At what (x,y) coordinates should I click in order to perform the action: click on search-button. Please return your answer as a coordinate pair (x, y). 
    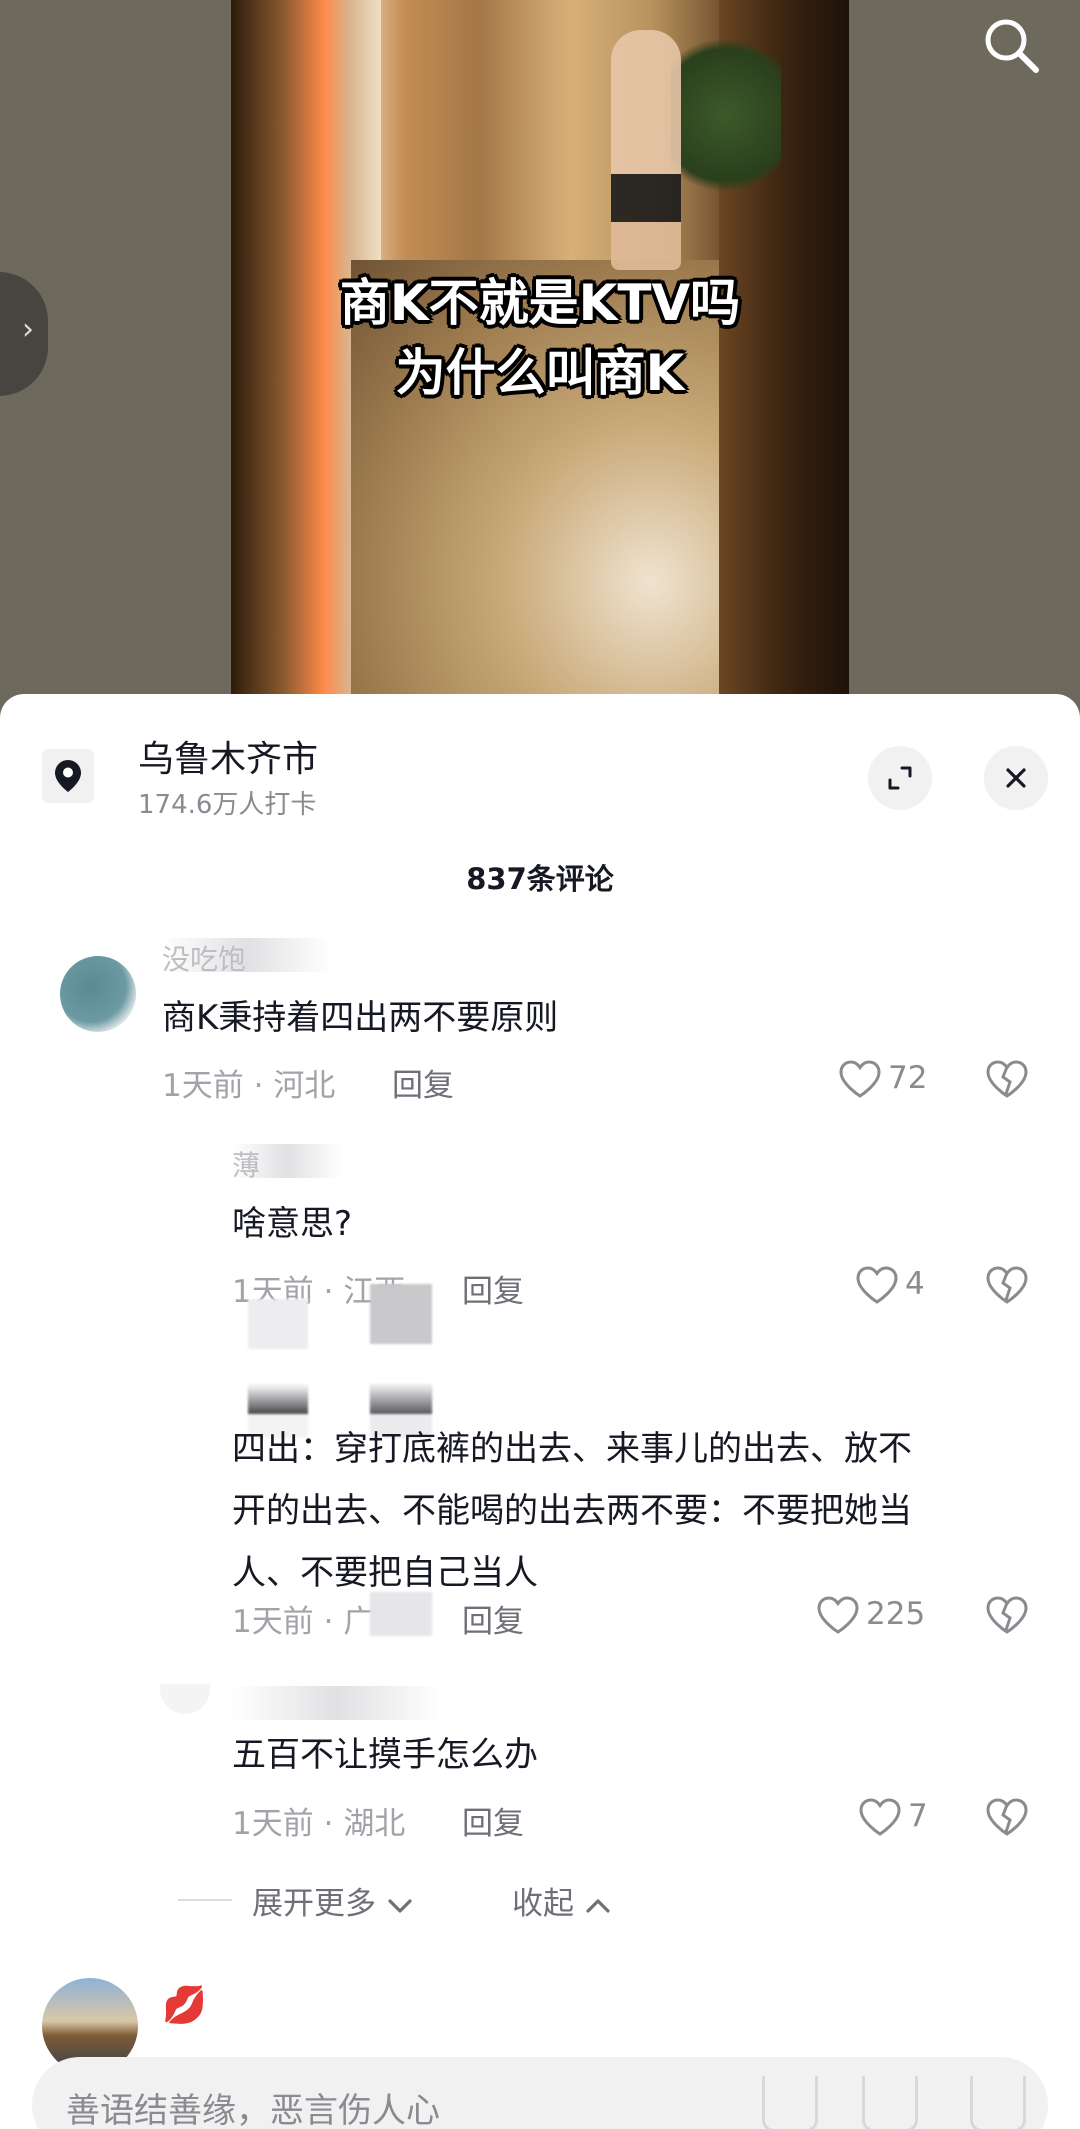
    Looking at the image, I should click on (1012, 46).